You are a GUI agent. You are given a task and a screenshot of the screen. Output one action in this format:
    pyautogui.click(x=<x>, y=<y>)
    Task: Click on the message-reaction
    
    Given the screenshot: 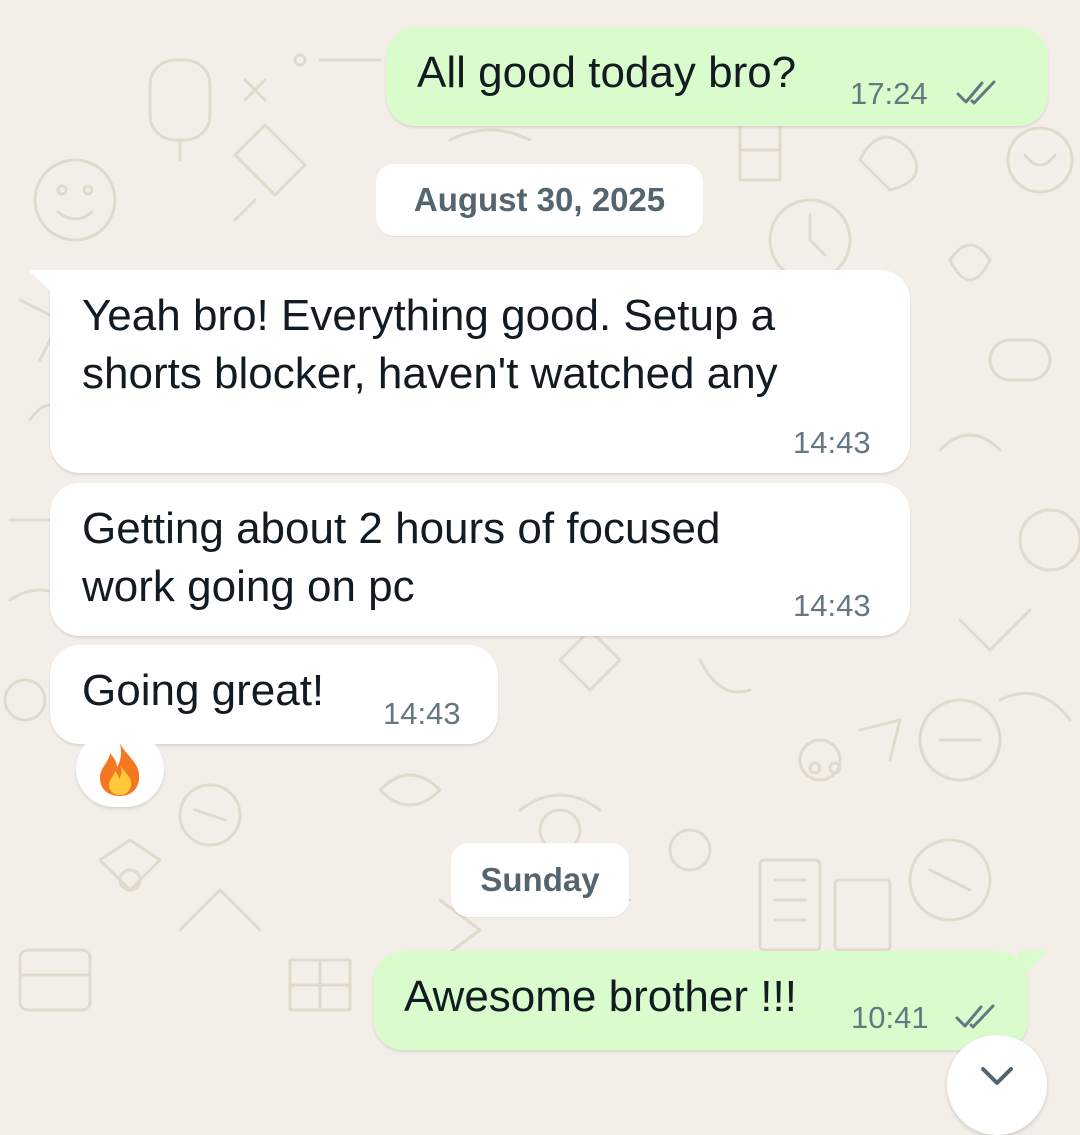 What is the action you would take?
    pyautogui.click(x=120, y=769)
    